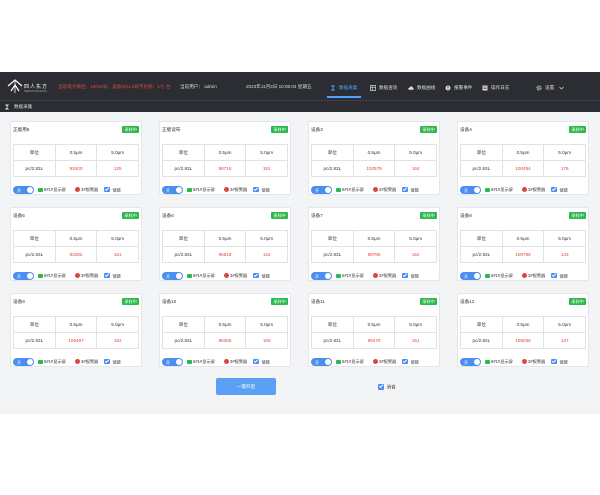 The image size is (600, 495). What do you see at coordinates (19, 301) in the screenshot?
I see `device-name: 设备9` at bounding box center [19, 301].